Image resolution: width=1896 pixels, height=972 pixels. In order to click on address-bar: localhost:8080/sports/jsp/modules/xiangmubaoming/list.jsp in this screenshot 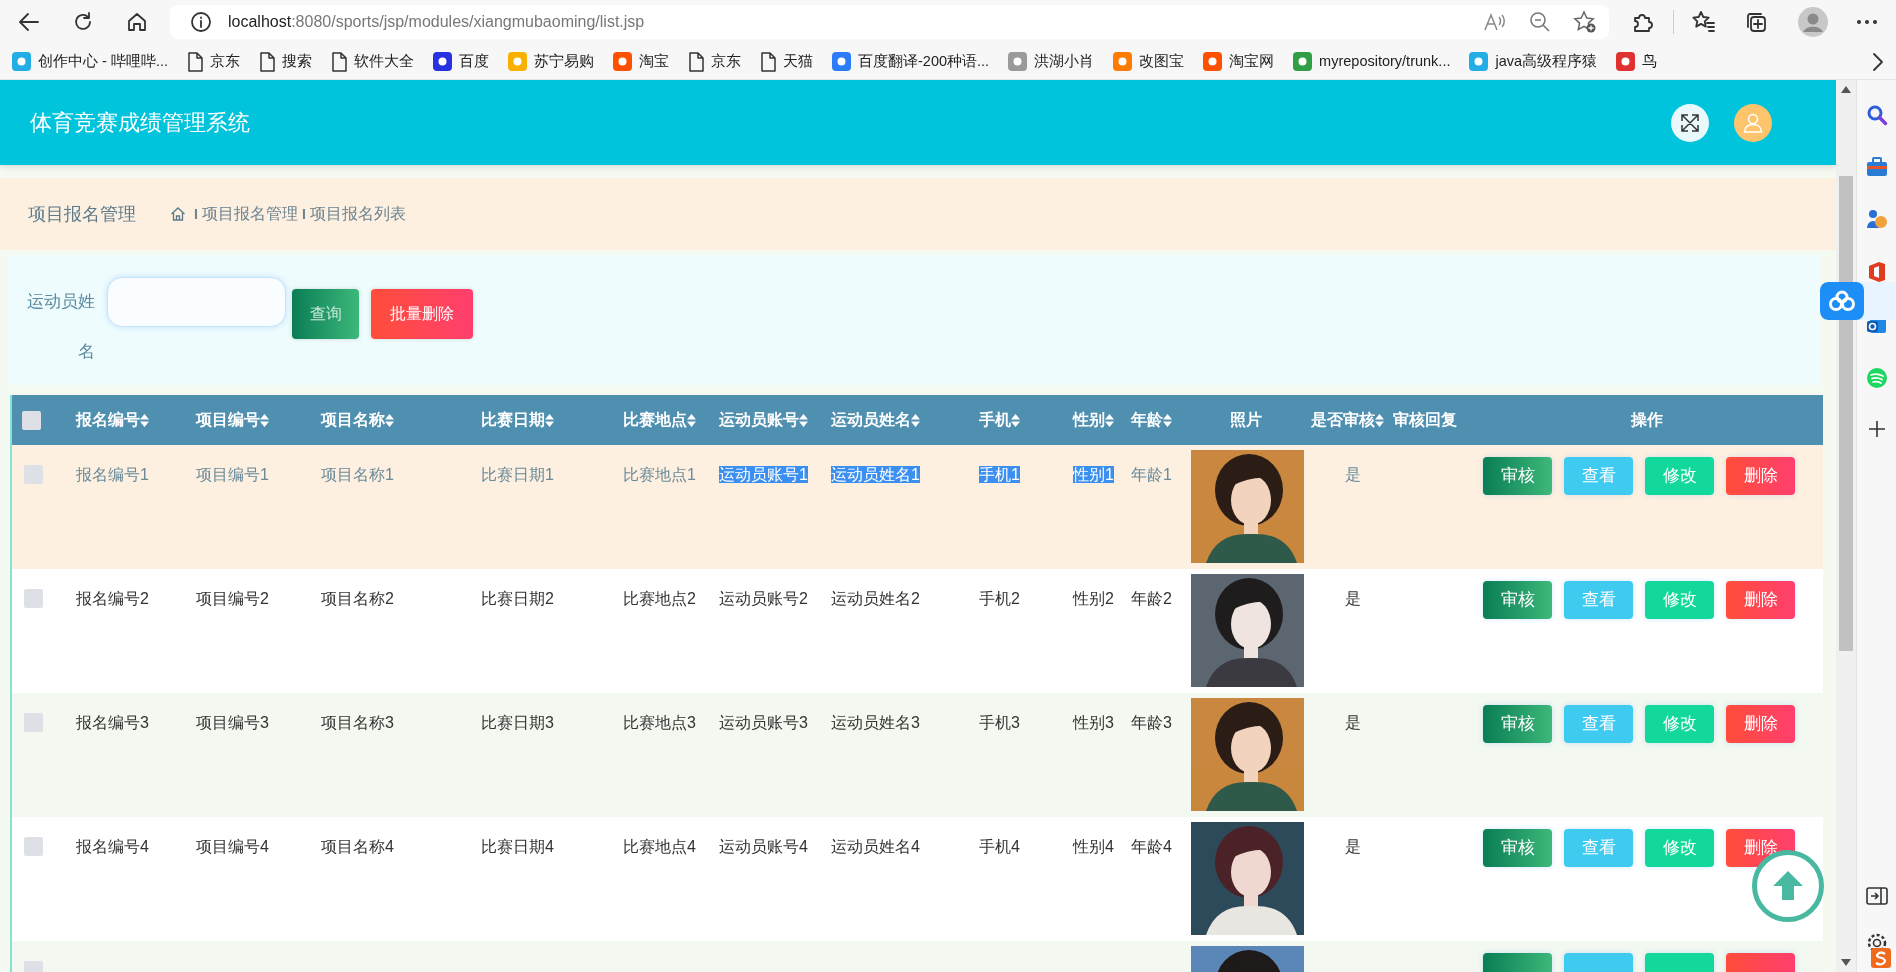, I will do `click(889, 22)`.